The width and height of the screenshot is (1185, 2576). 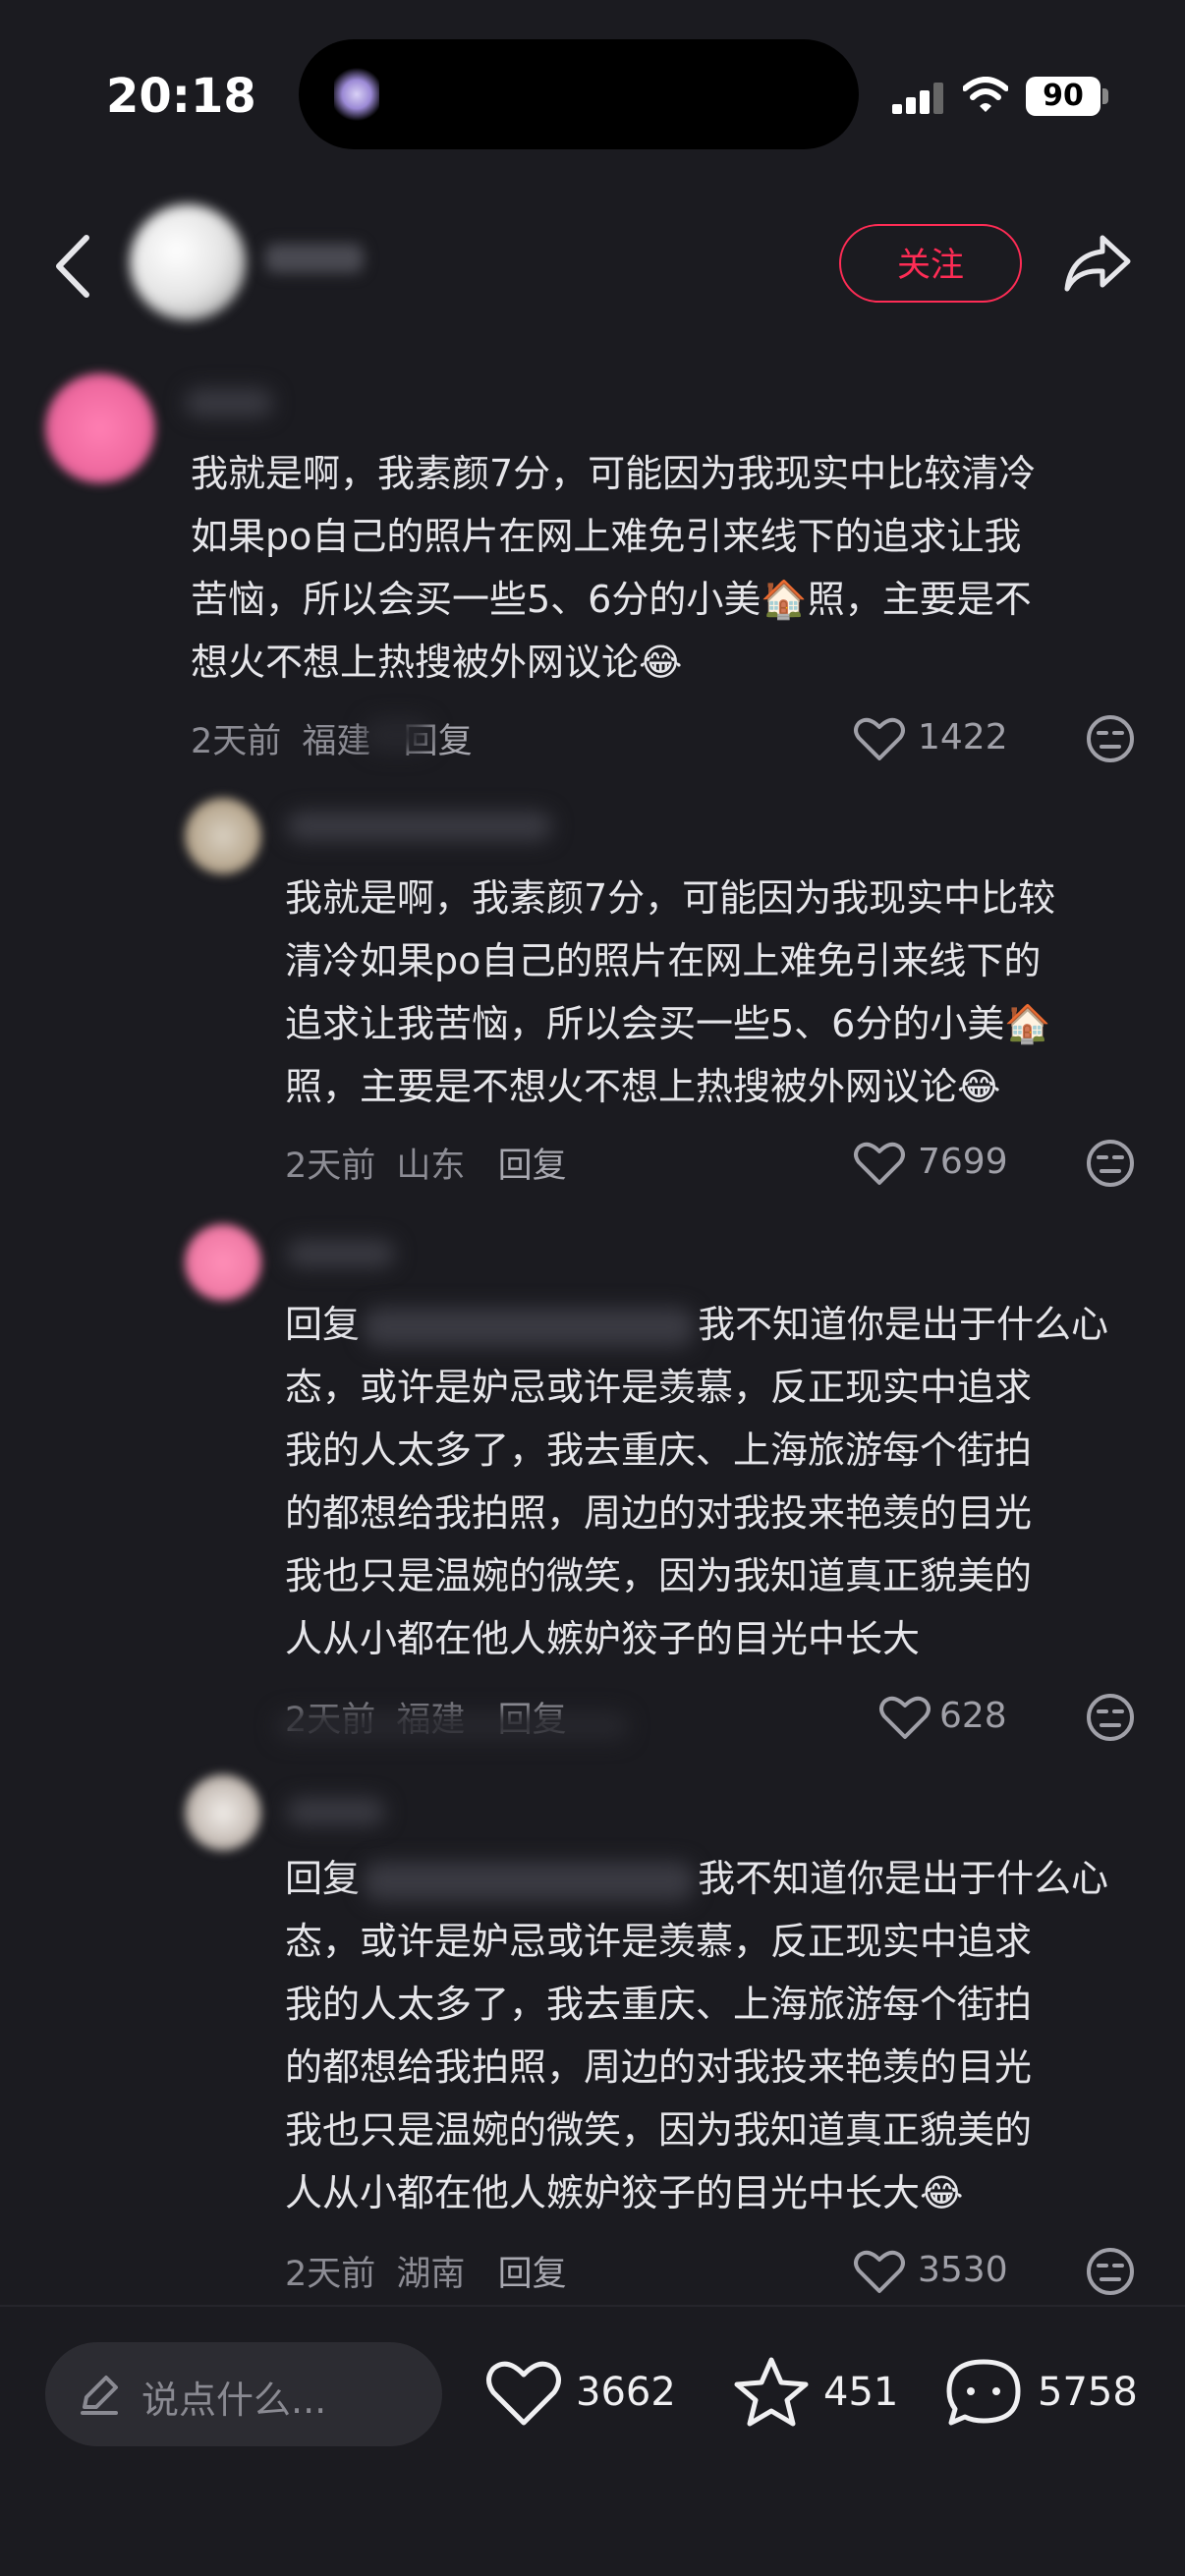 What do you see at coordinates (592, 2306) in the screenshot?
I see `bottom-bar-divider` at bounding box center [592, 2306].